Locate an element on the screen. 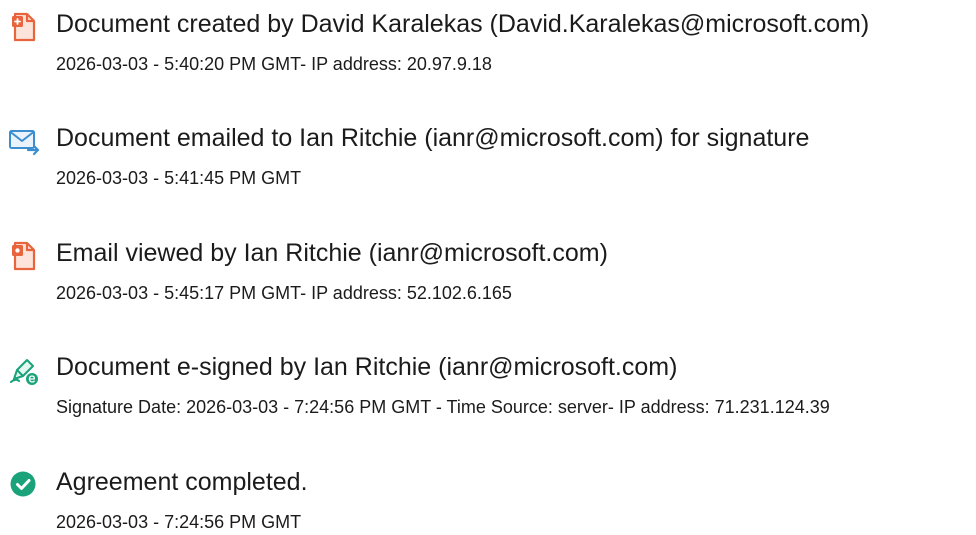 This screenshot has width=976, height=535. document-created-icon is located at coordinates (24, 27).